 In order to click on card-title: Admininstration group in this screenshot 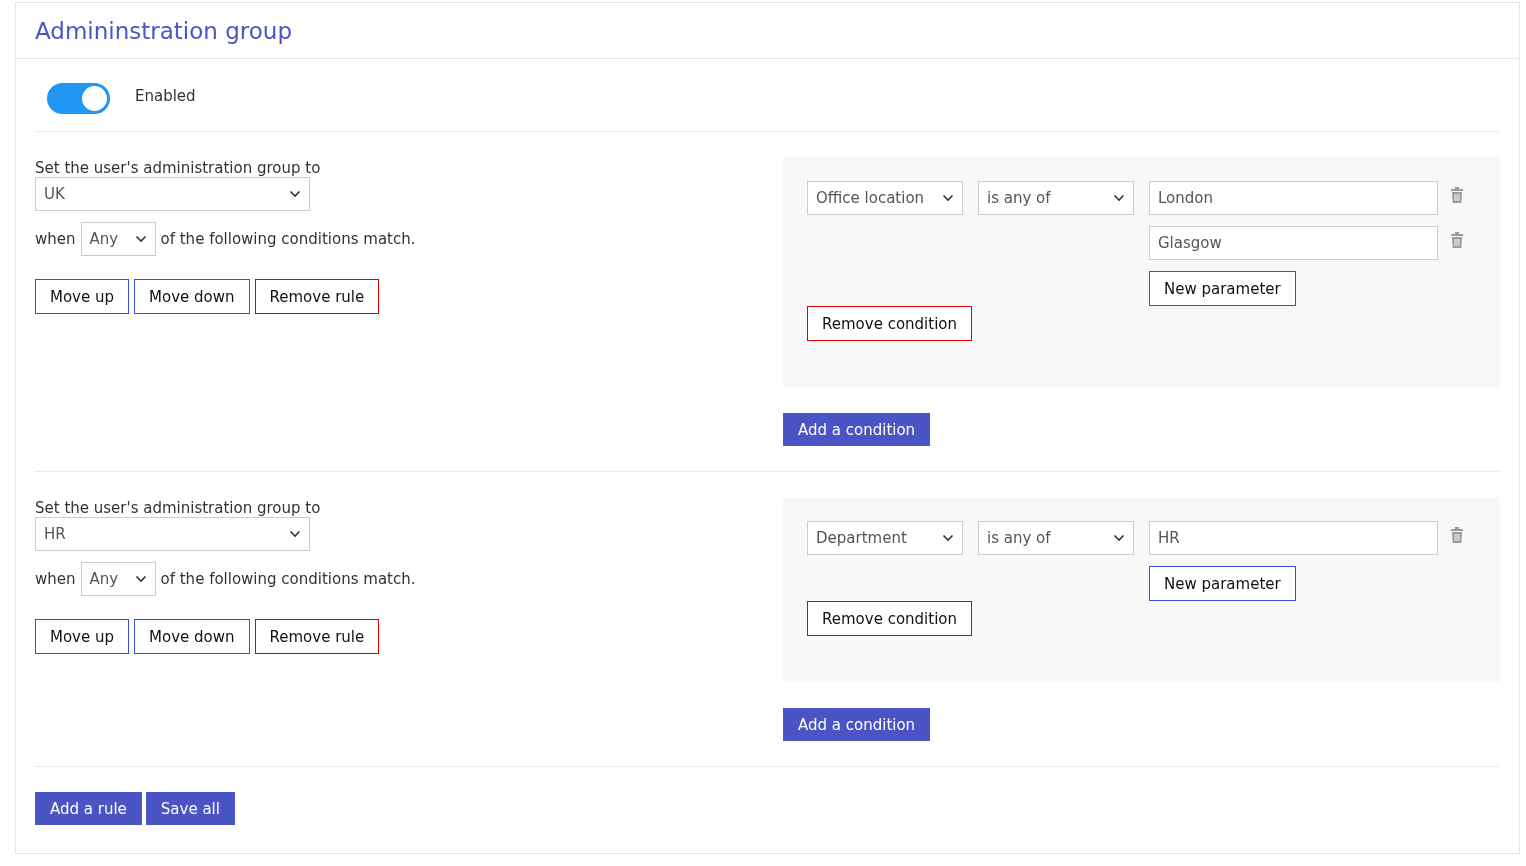, I will do `click(163, 30)`.